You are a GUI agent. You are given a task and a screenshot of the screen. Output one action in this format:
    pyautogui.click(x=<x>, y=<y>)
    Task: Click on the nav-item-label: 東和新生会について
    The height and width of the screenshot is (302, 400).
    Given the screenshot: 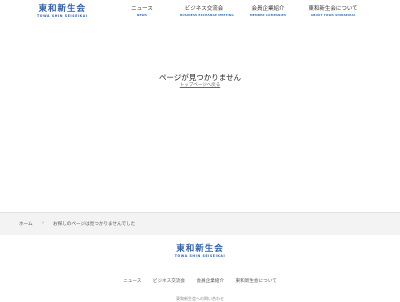 What is the action you would take?
    pyautogui.click(x=333, y=9)
    